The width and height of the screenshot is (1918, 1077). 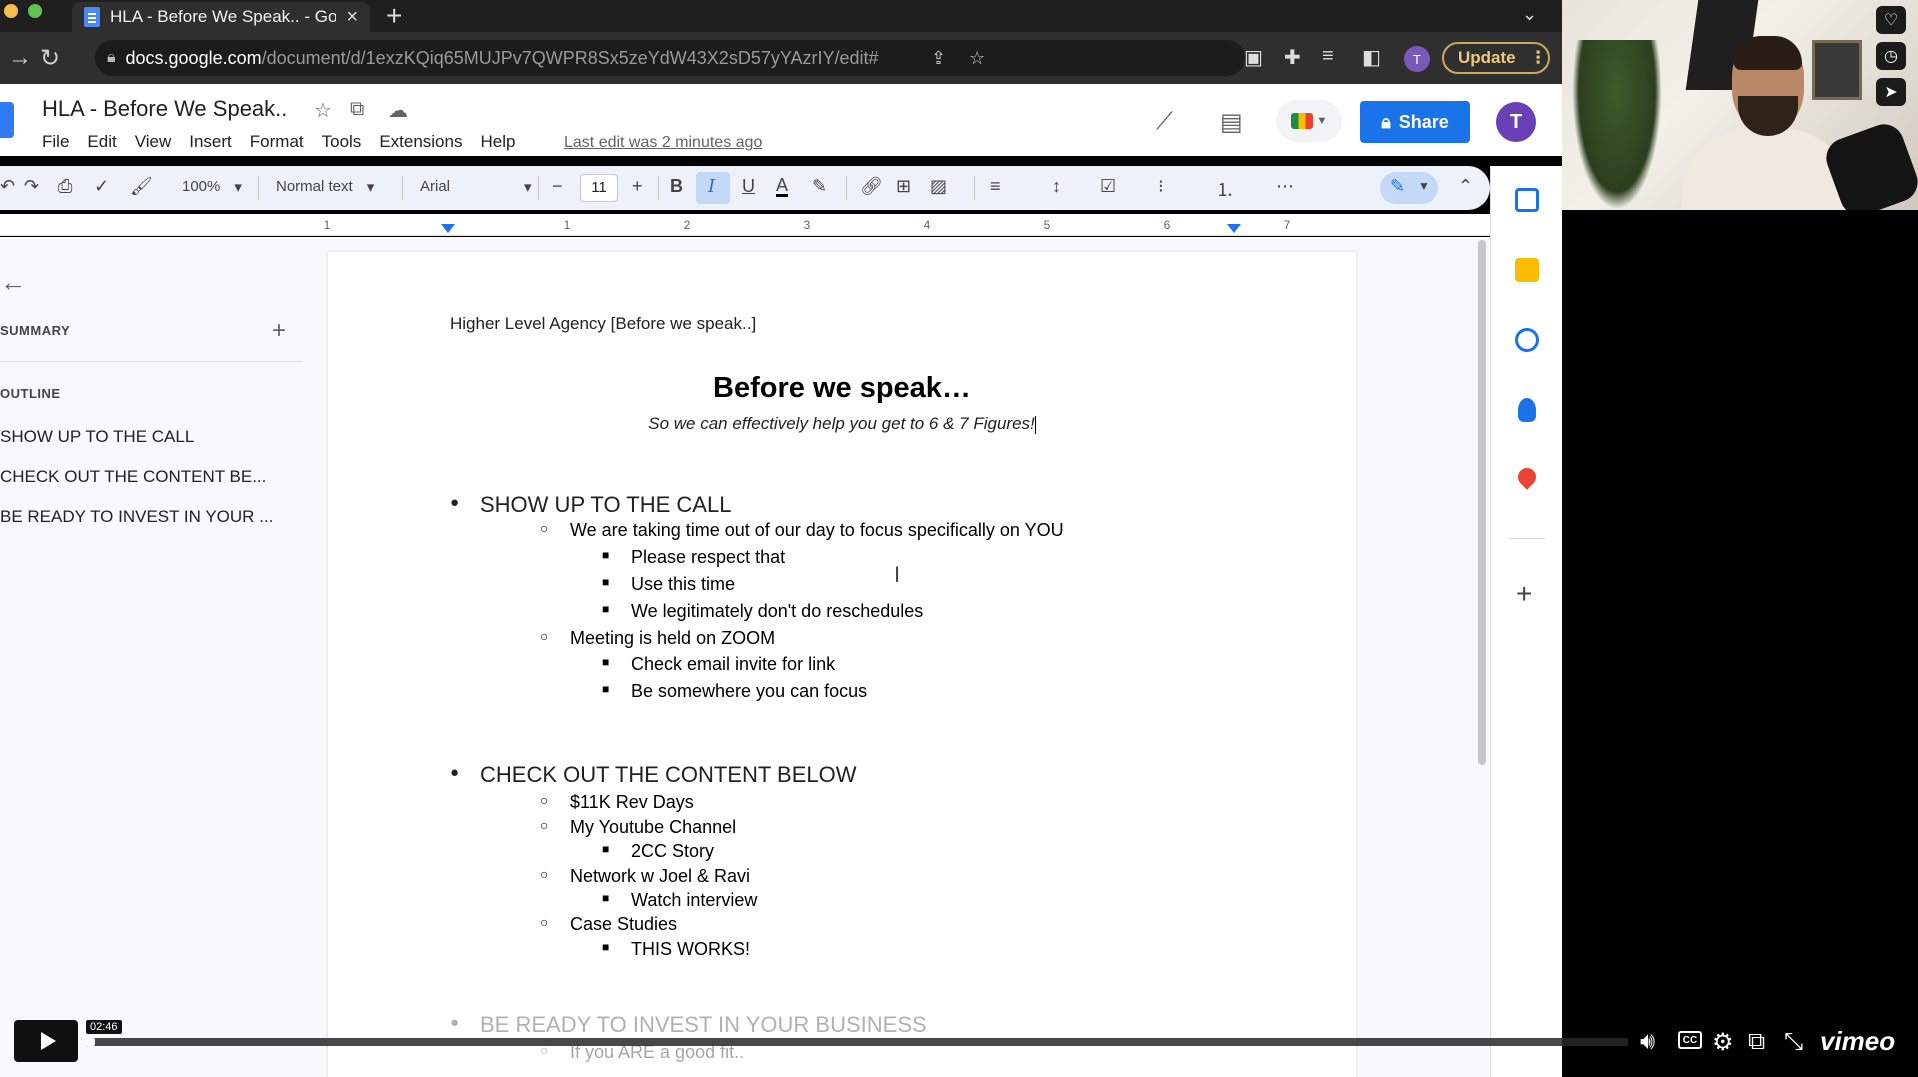 What do you see at coordinates (352, 17) in the screenshot?
I see `close-tab-icon: ×` at bounding box center [352, 17].